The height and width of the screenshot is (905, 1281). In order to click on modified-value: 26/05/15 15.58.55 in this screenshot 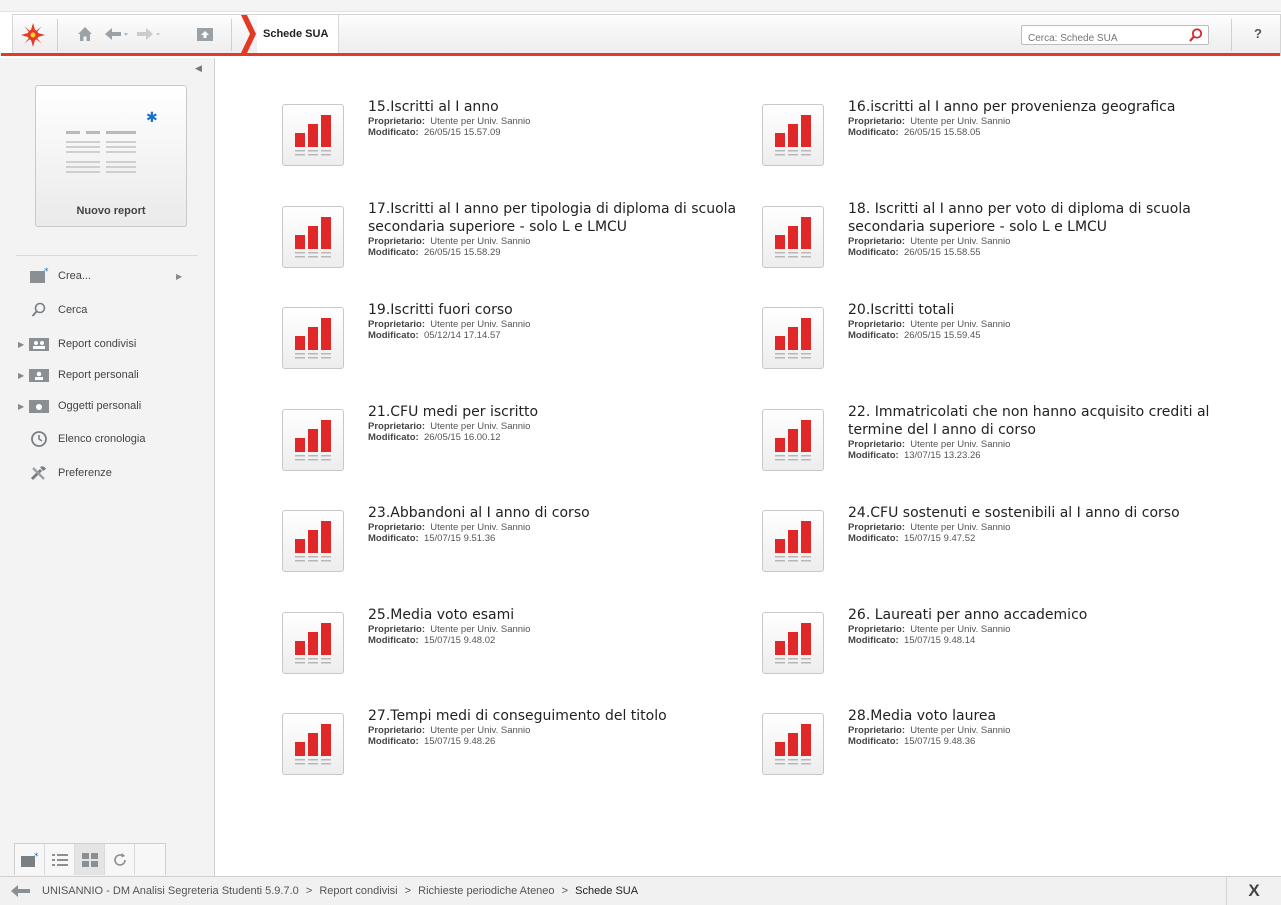, I will do `click(942, 252)`.